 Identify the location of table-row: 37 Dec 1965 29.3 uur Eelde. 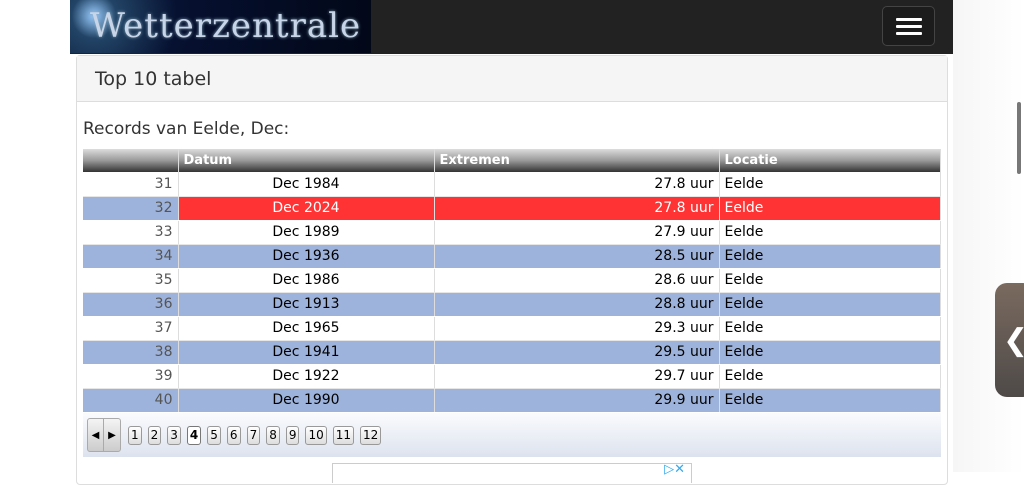
(512, 328).